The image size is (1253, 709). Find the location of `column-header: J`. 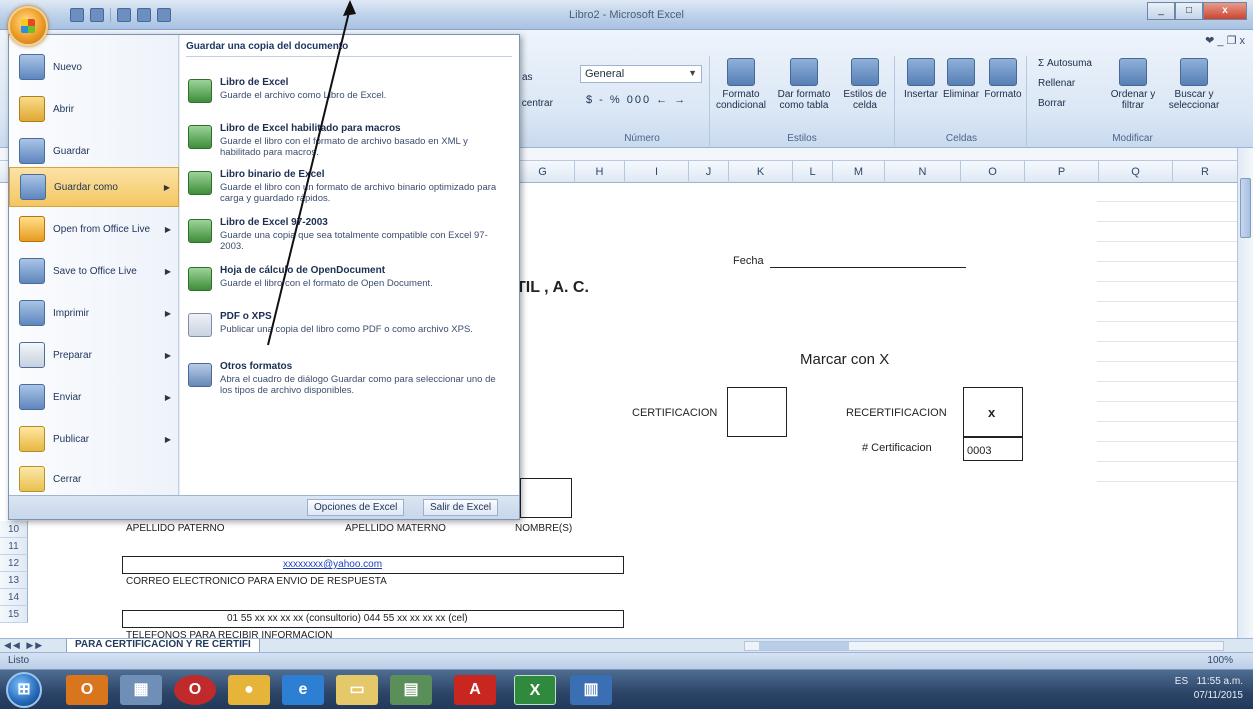

column-header: J is located at coordinates (708, 172).